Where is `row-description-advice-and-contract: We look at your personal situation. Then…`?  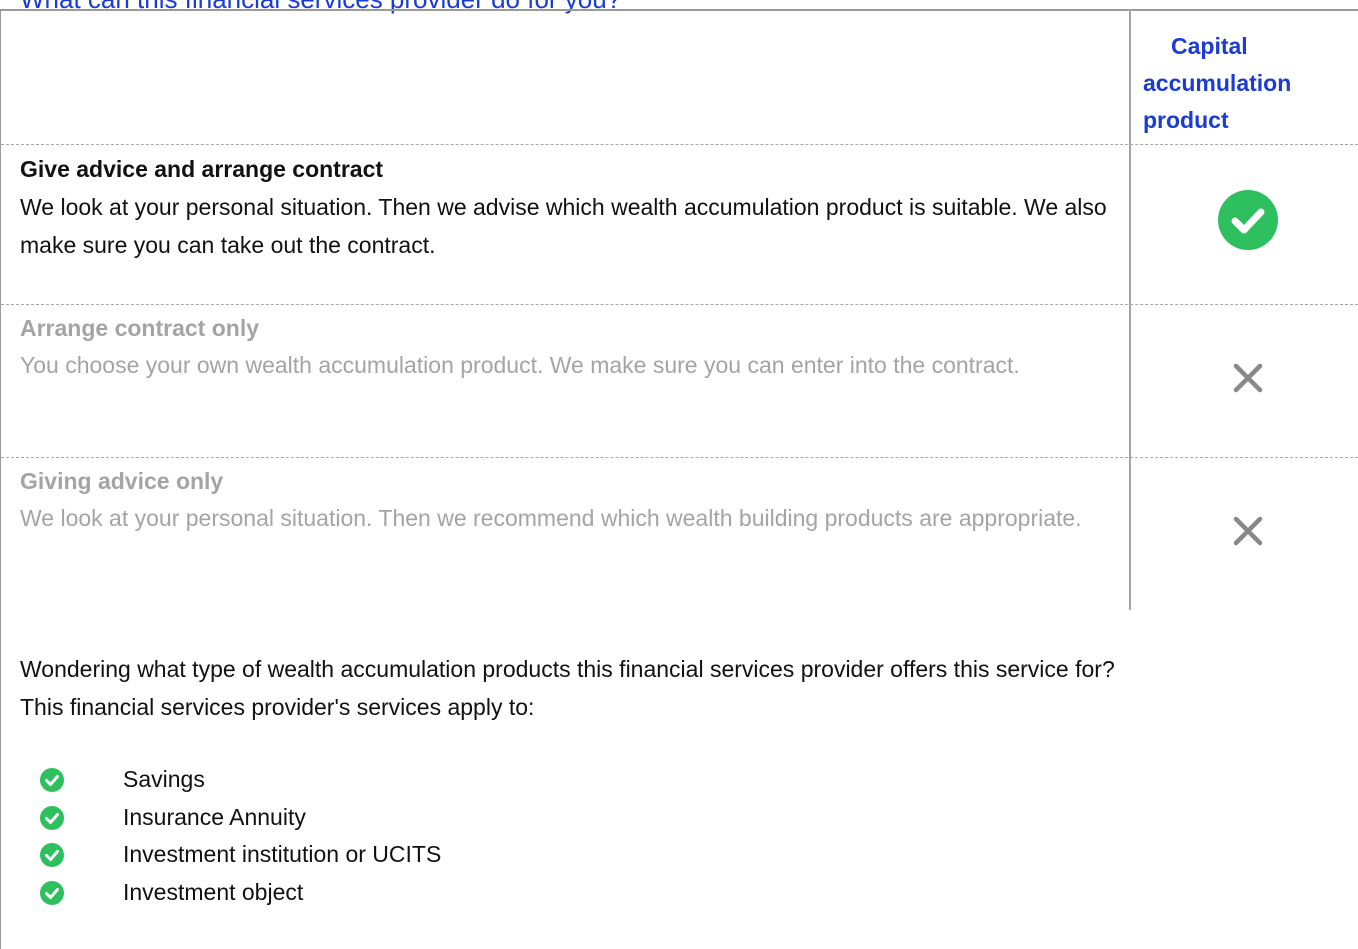 row-description-advice-and-contract: We look at your personal situation. Then… is located at coordinates (563, 226).